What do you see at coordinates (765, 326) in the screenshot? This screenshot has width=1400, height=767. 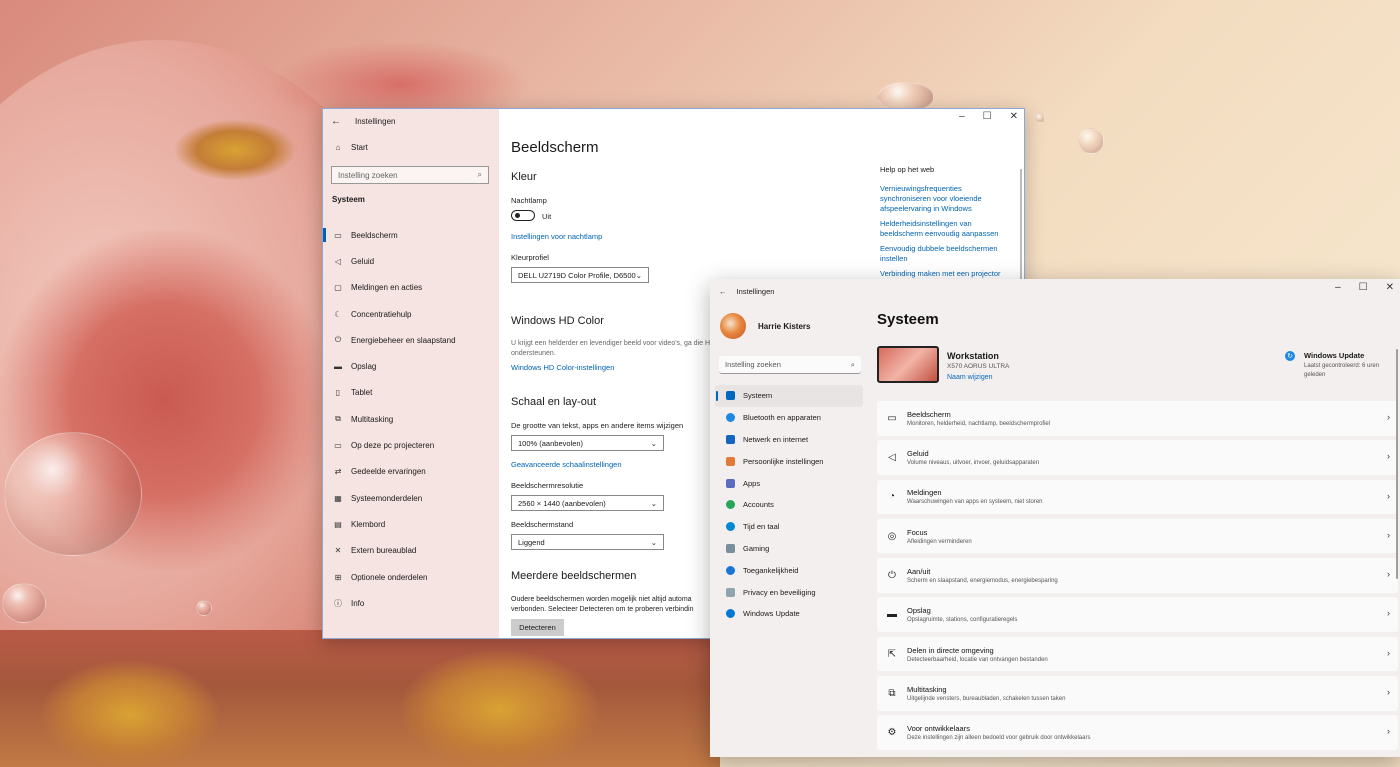 I see `user-profile: Harrie Kisters` at bounding box center [765, 326].